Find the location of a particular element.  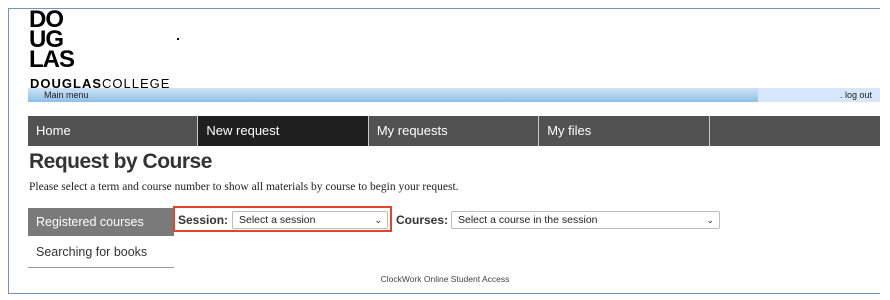

logo-line-3: LAS is located at coordinates (52, 59).